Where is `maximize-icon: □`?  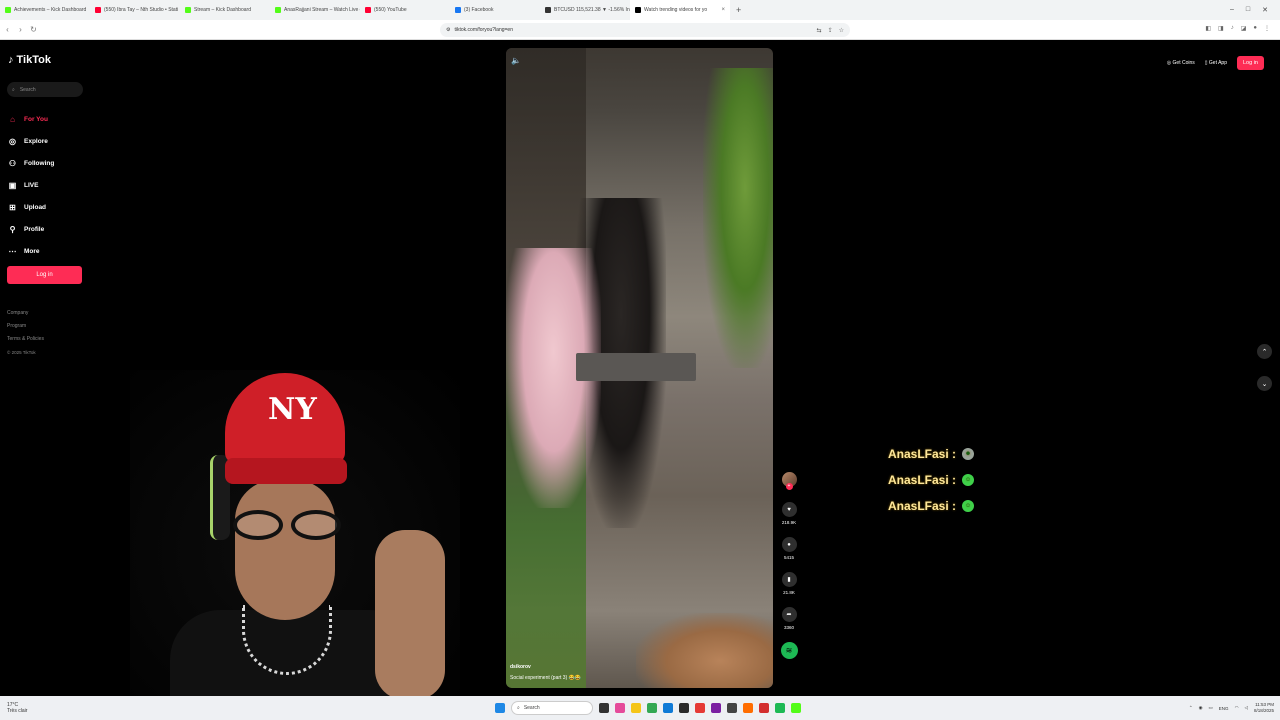
maximize-icon: □ is located at coordinates (1248, 10).